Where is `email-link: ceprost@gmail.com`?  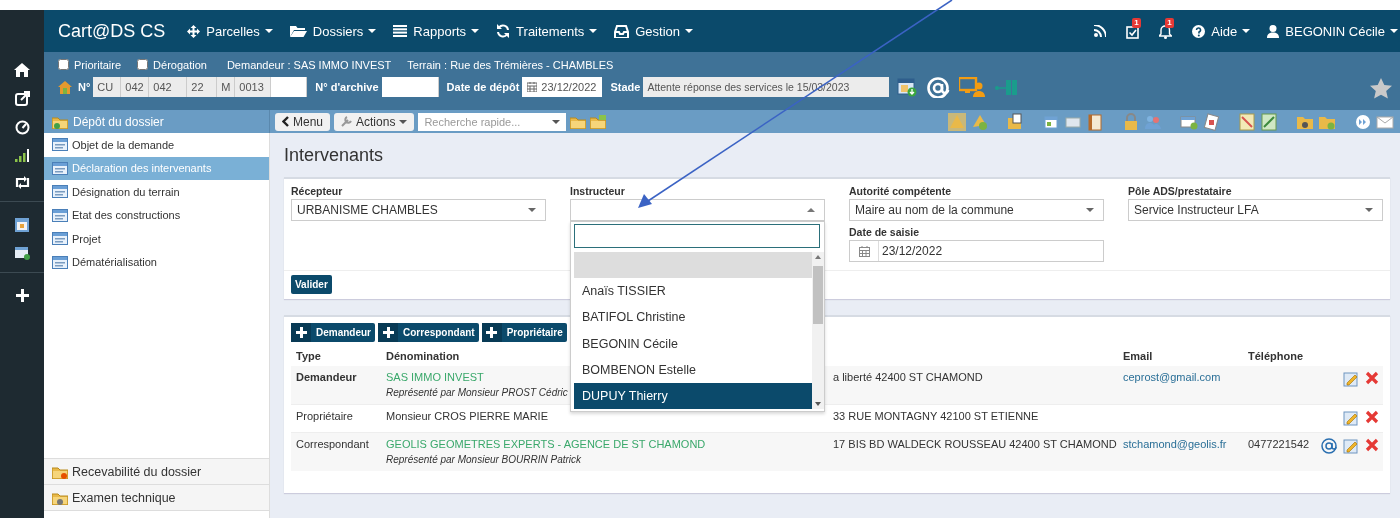
email-link: ceprost@gmail.com is located at coordinates (1180, 377).